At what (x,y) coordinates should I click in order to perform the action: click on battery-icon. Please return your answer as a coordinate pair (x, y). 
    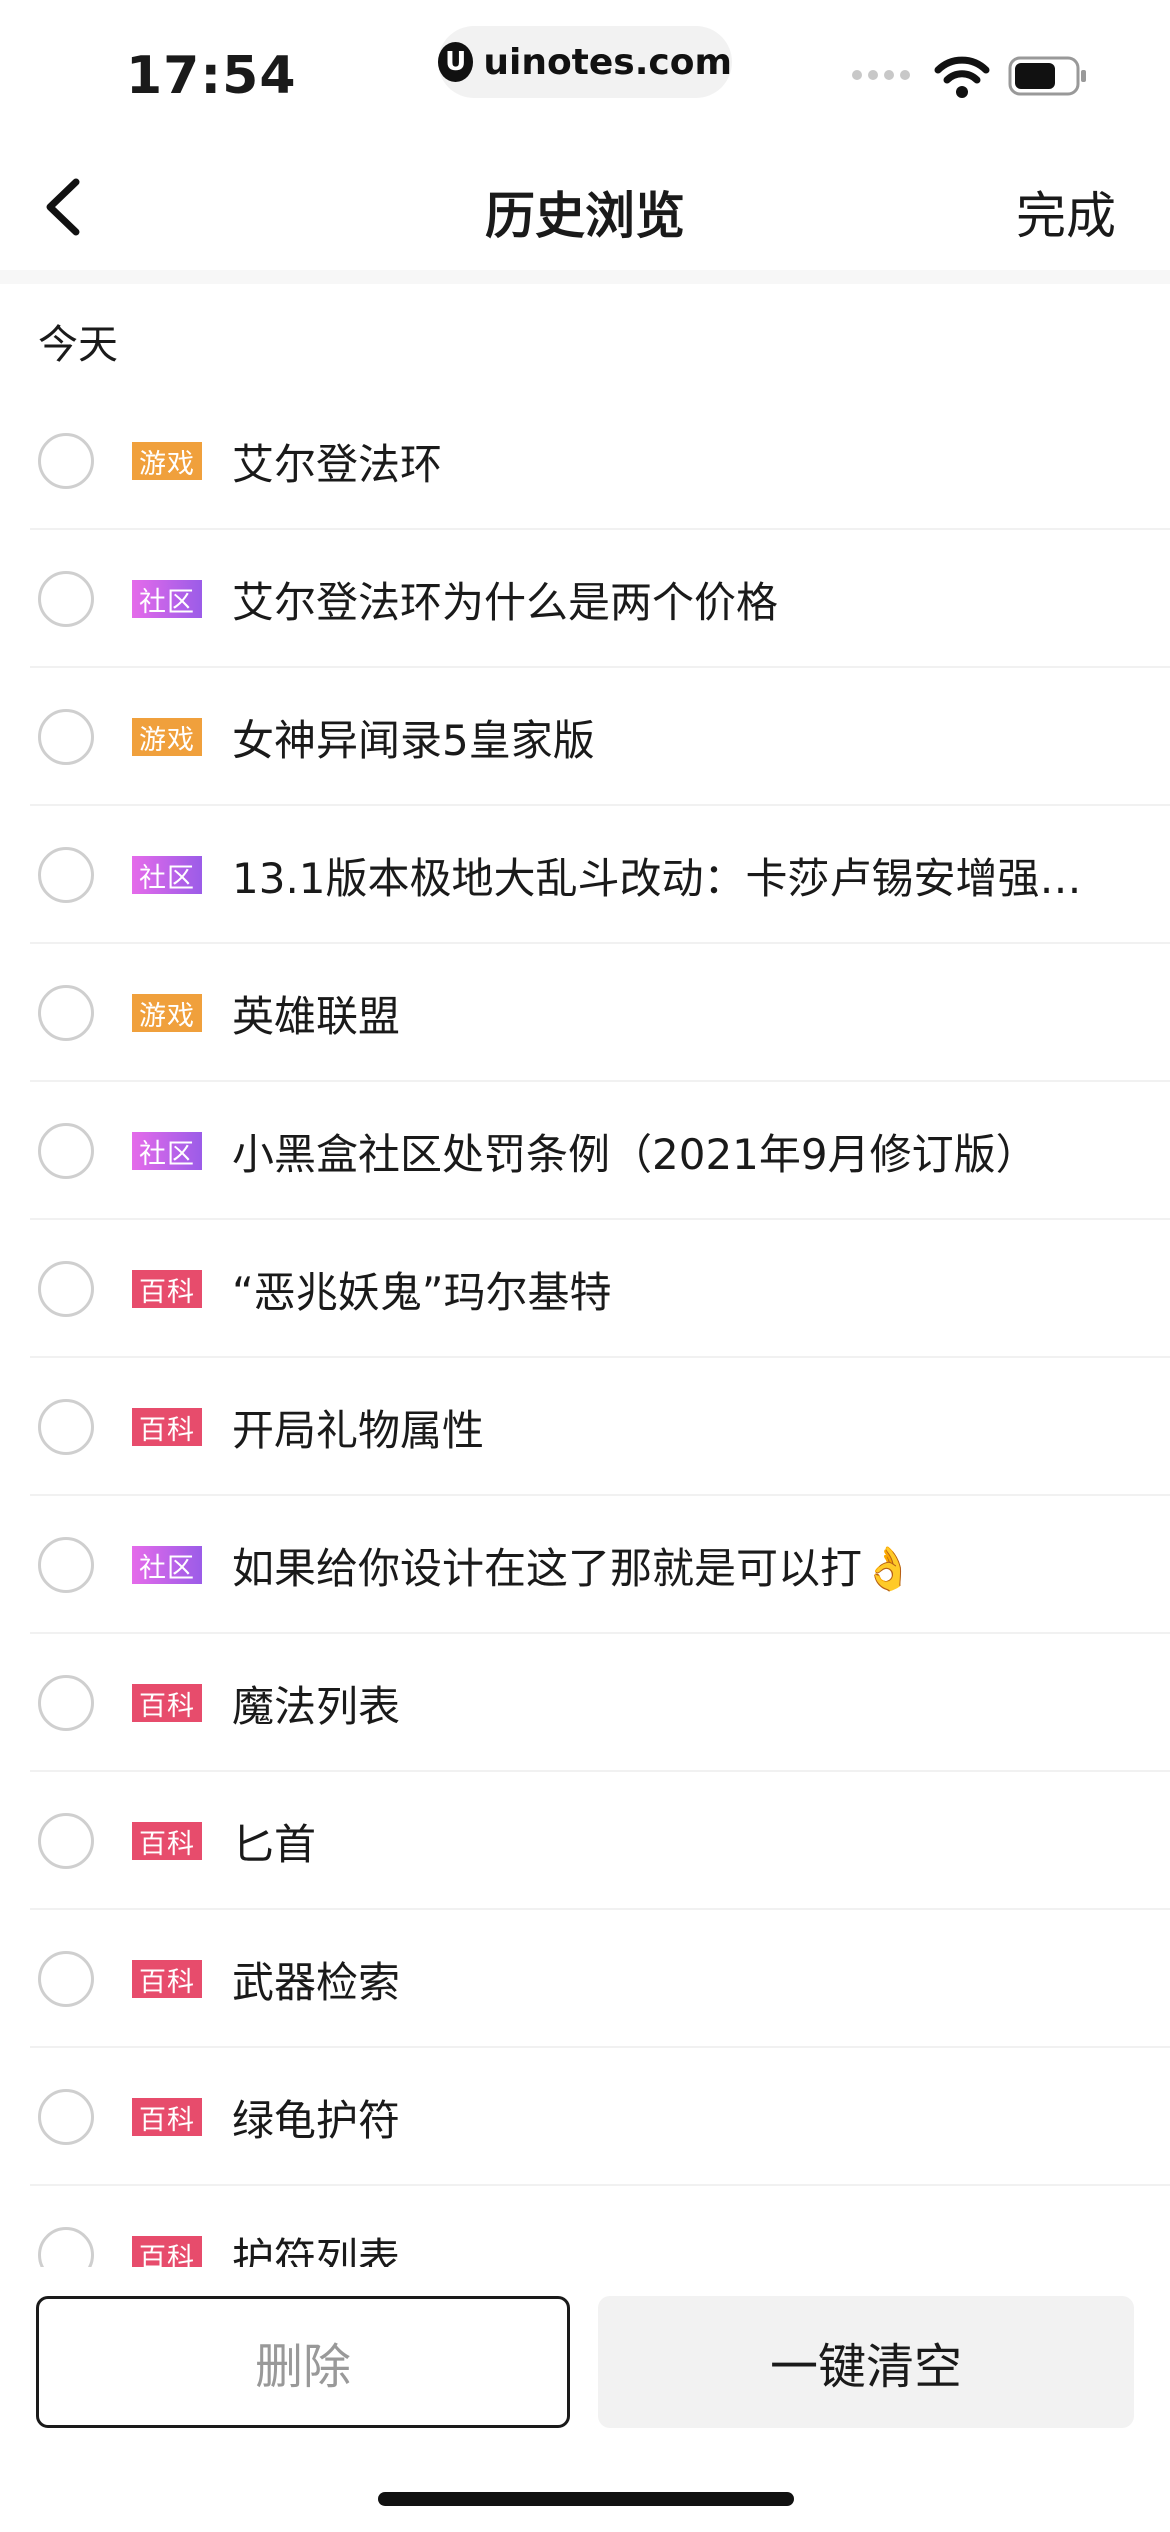
    Looking at the image, I should click on (1047, 76).